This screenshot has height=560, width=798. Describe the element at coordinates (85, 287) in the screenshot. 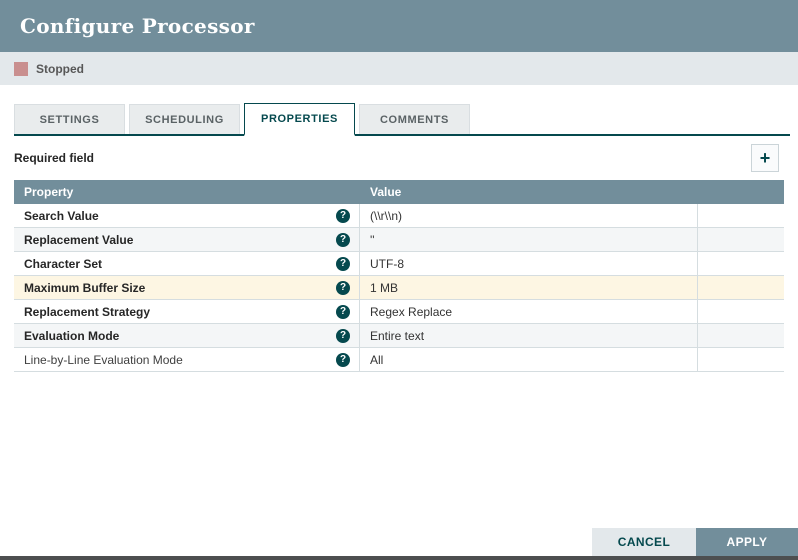

I see `property-name: Maximum Buffer Size` at that location.